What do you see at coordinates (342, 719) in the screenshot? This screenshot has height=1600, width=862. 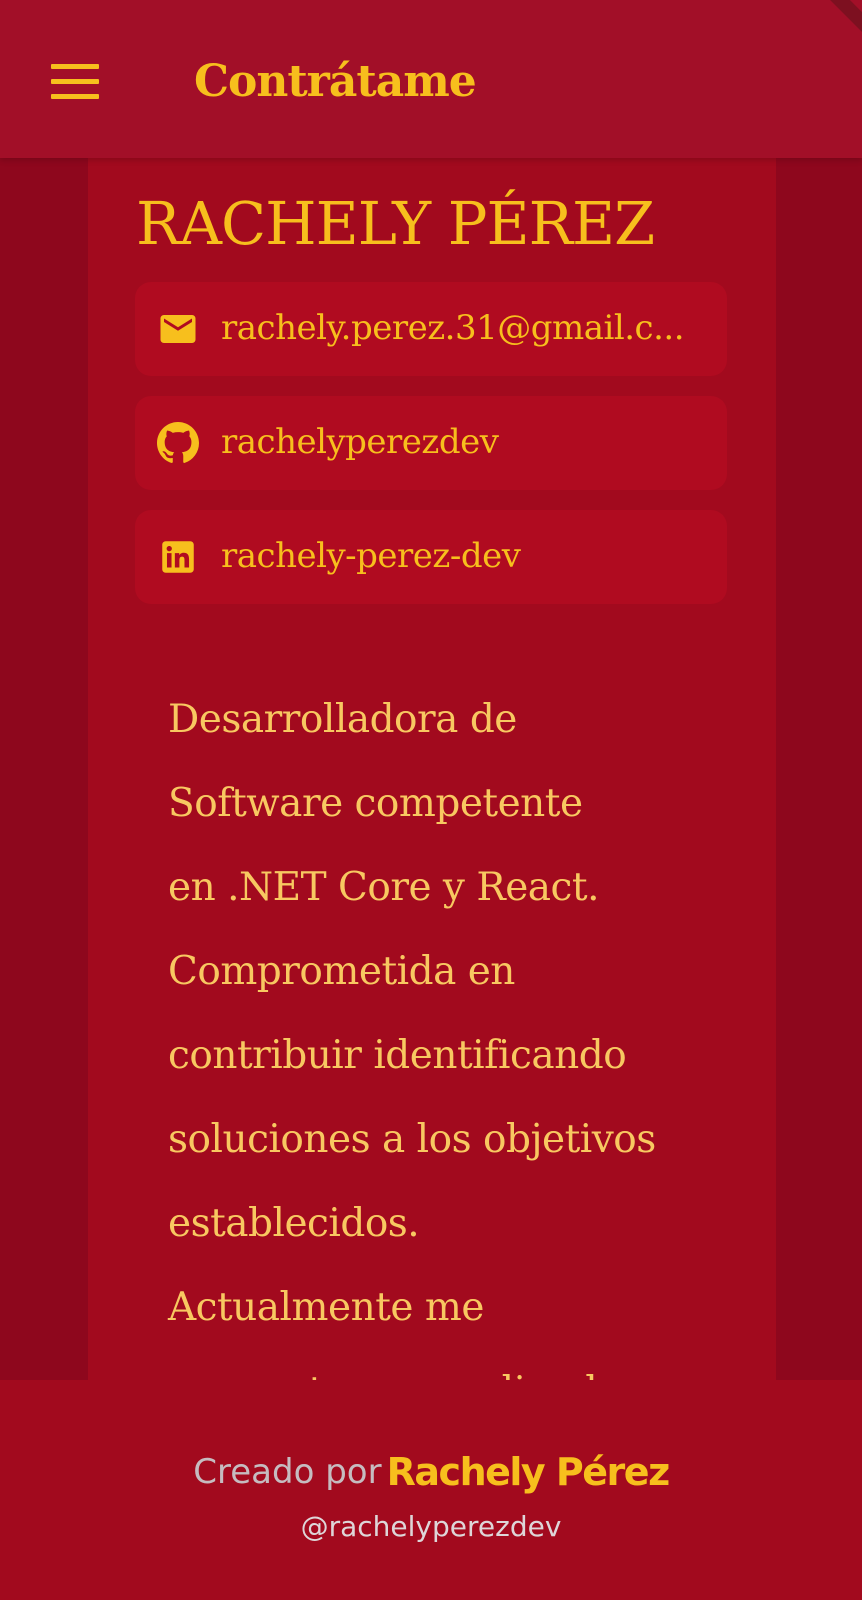 I see `bio-line: Desarrolladora de` at bounding box center [342, 719].